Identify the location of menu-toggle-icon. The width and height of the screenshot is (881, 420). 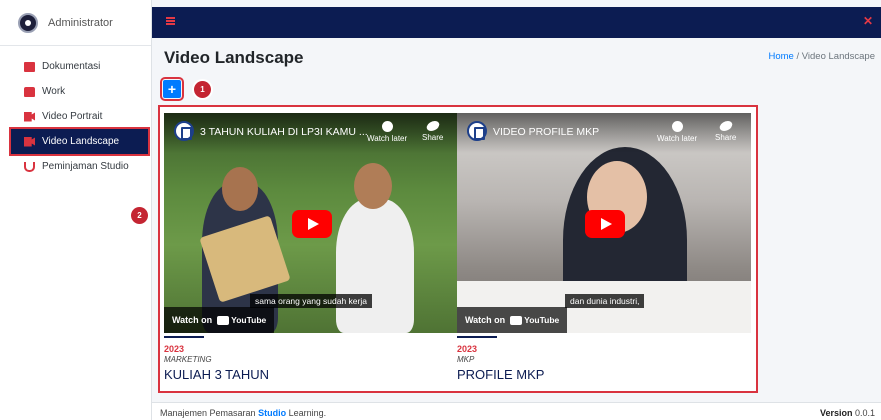
(170, 21).